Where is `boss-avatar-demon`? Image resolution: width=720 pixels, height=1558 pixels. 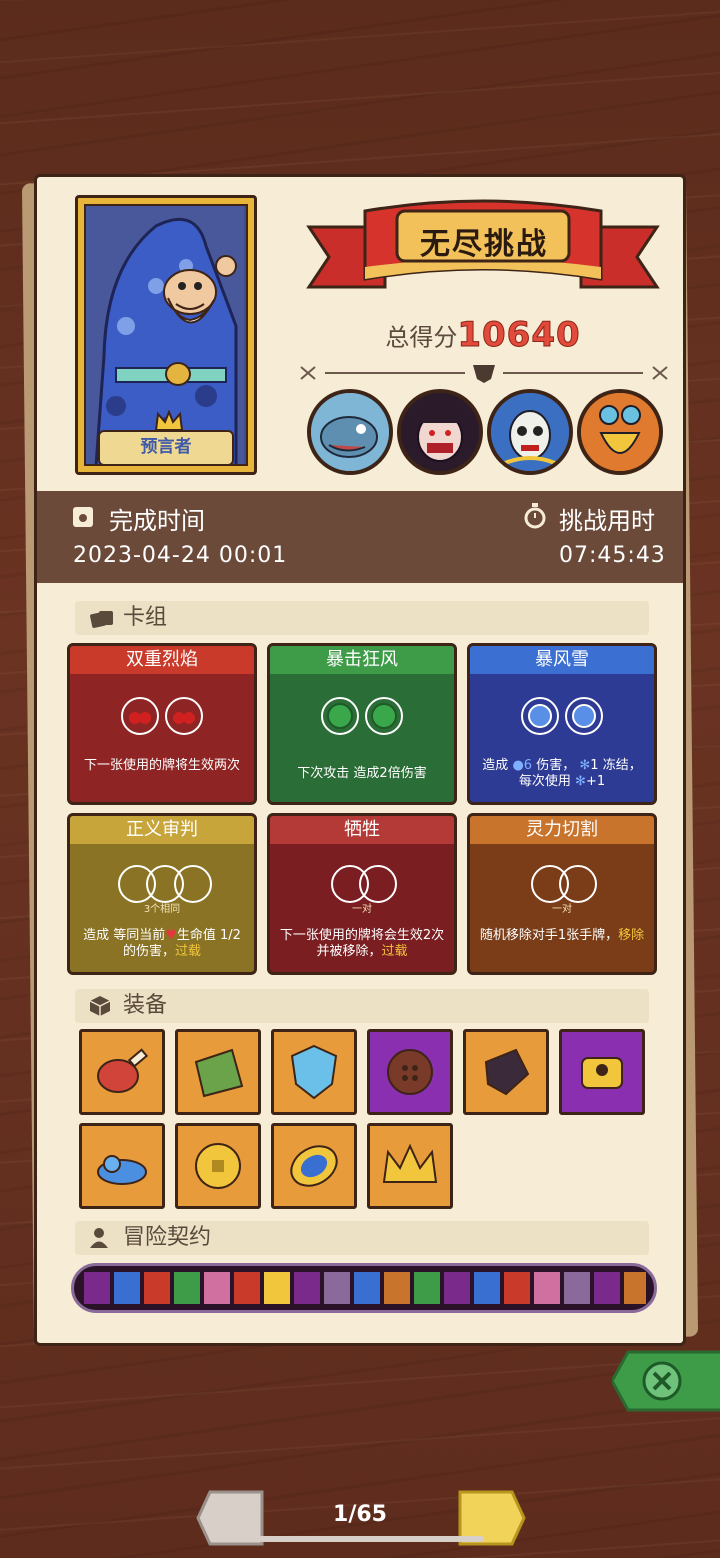 boss-avatar-demon is located at coordinates (620, 432).